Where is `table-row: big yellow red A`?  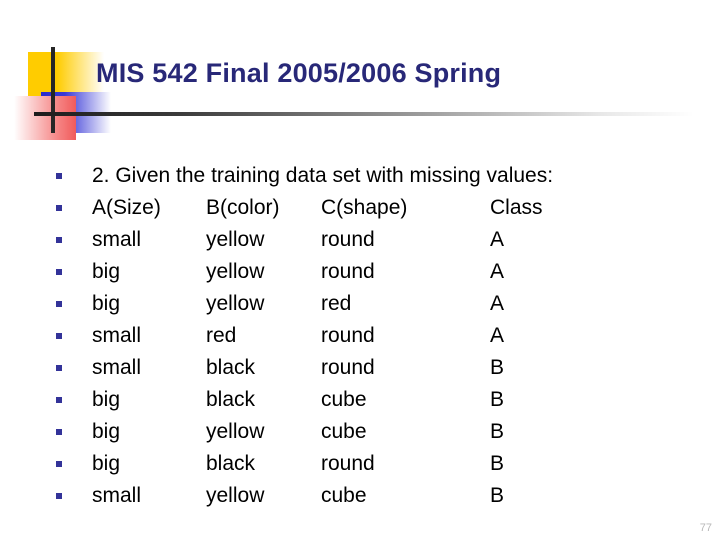 table-row: big yellow red A is located at coordinates (376, 304).